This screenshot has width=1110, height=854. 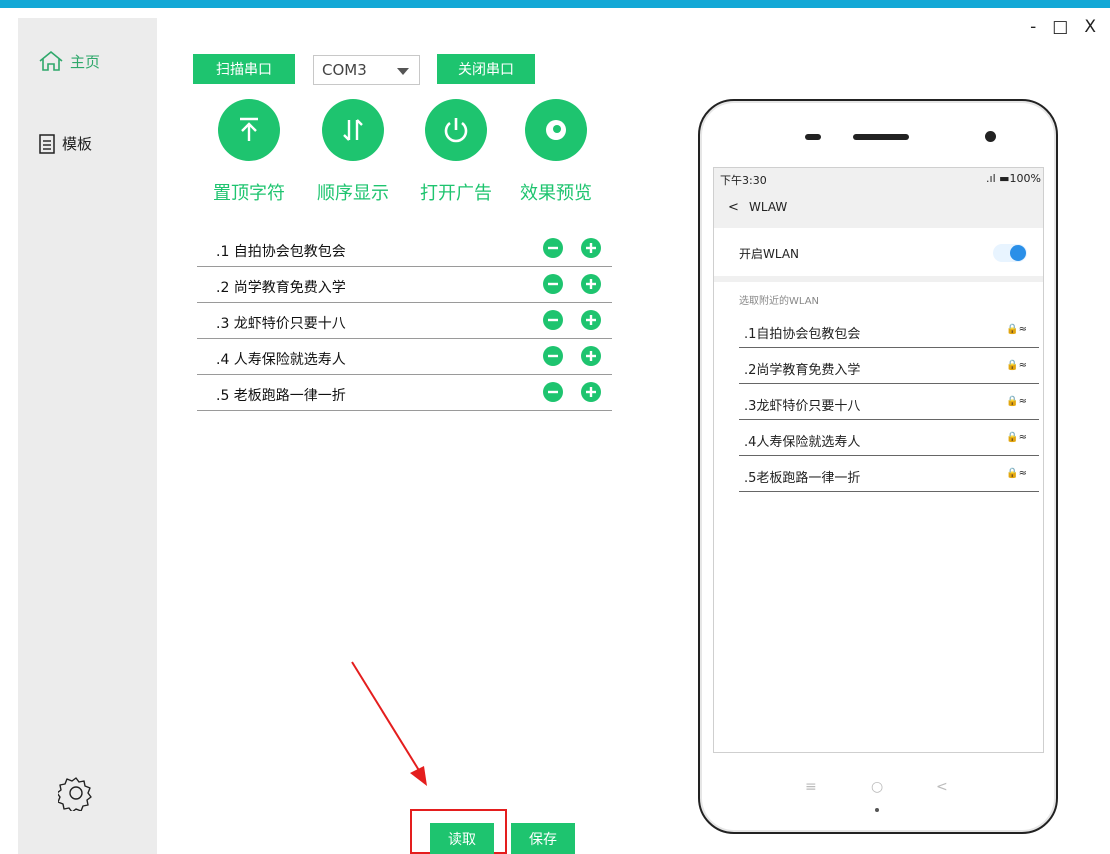 What do you see at coordinates (779, 301) in the screenshot?
I see `nearby-label: 选取附近的WLAN` at bounding box center [779, 301].